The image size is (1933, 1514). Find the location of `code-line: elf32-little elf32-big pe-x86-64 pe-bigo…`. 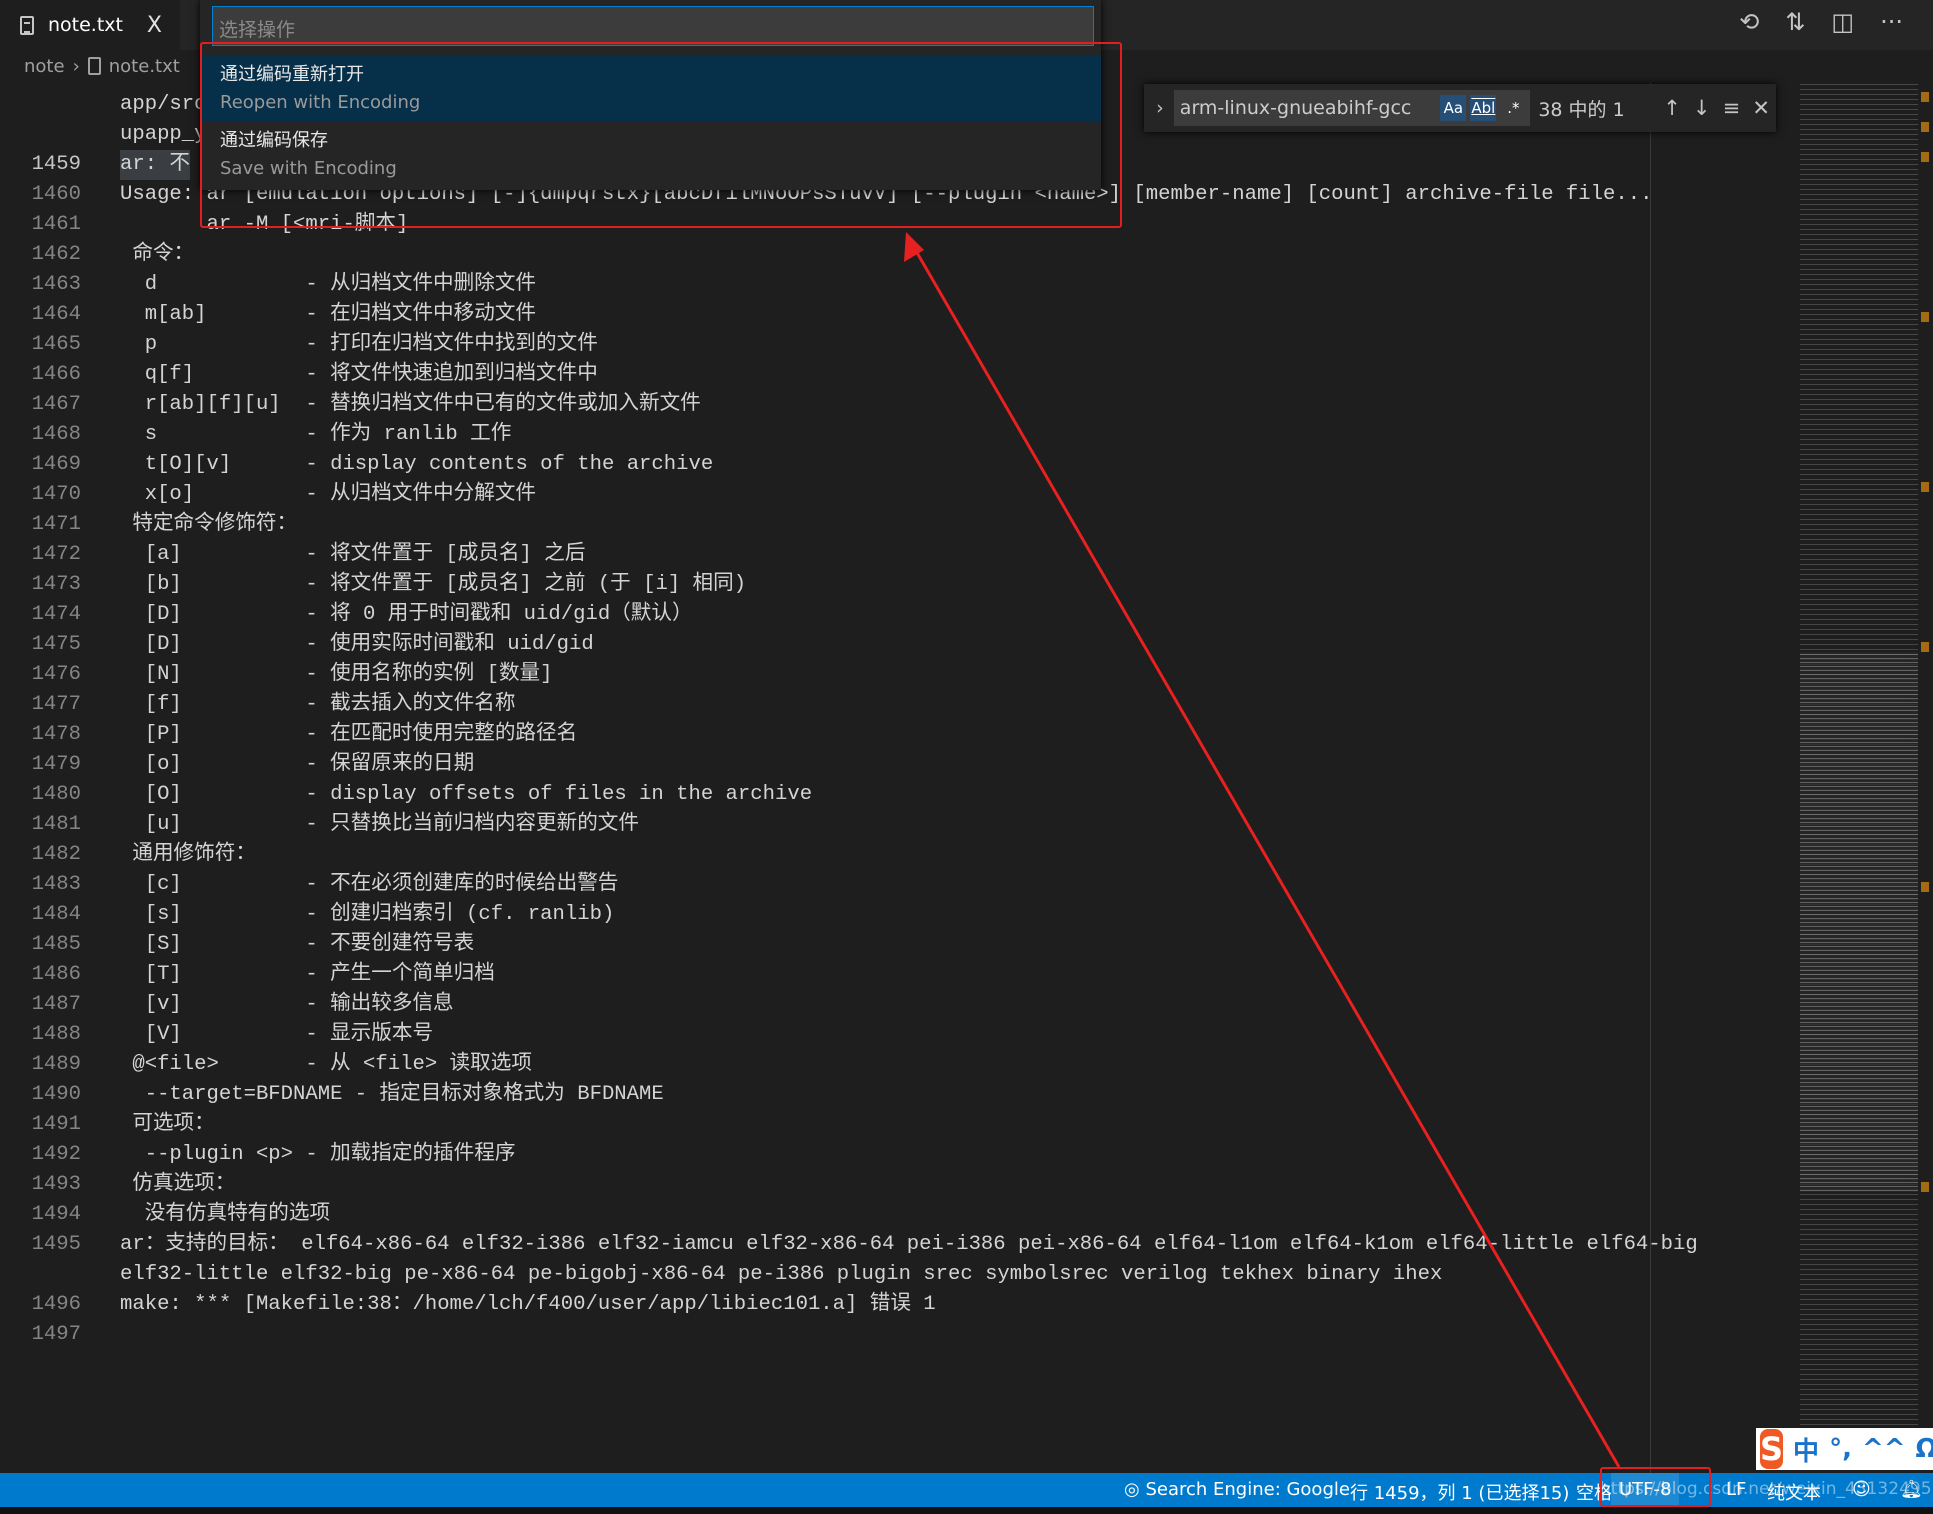

code-line: elf32-little elf32-big pe-x86-64 pe-bigo… is located at coordinates (850, 1275).